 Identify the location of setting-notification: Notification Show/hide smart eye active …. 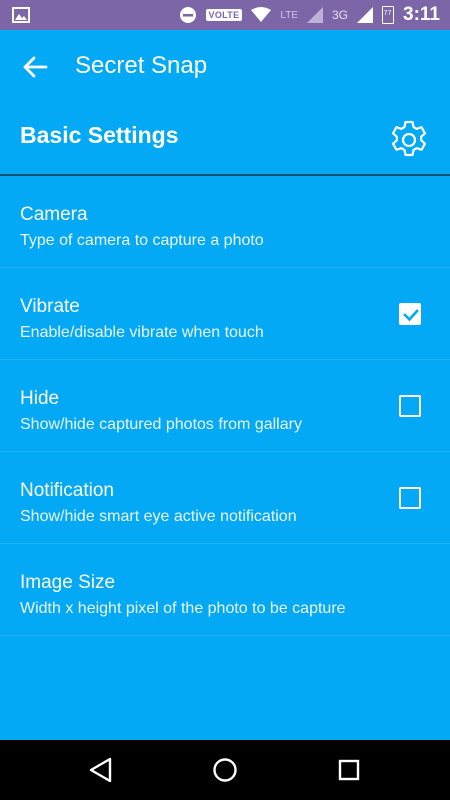
(225, 498).